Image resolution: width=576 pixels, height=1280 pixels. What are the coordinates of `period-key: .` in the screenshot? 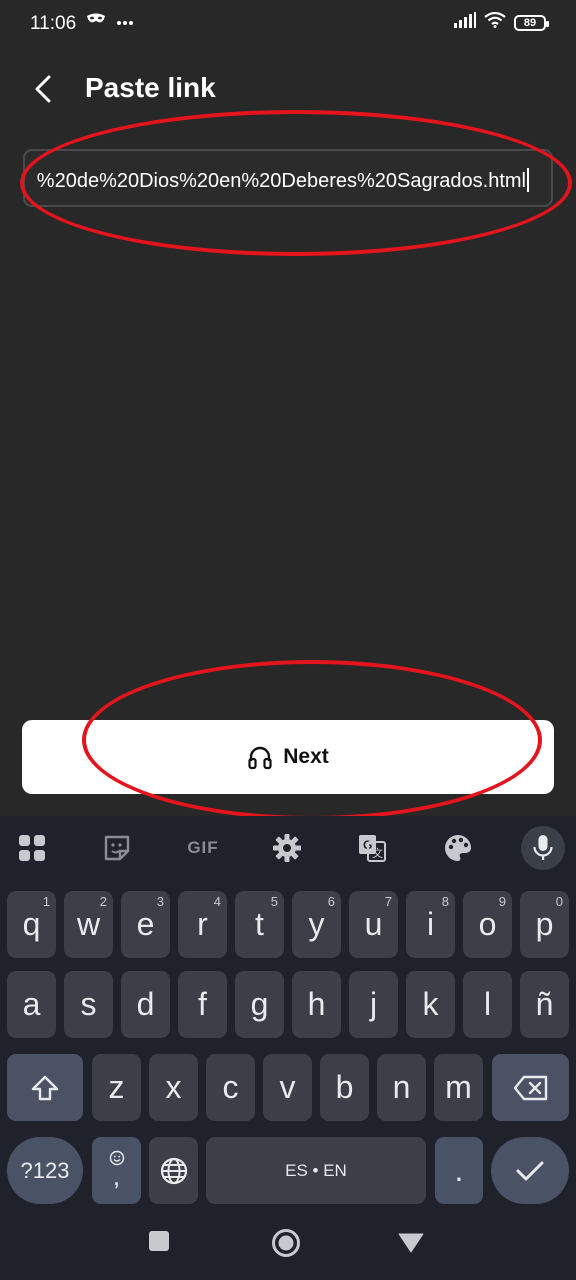 It's located at (459, 1170).